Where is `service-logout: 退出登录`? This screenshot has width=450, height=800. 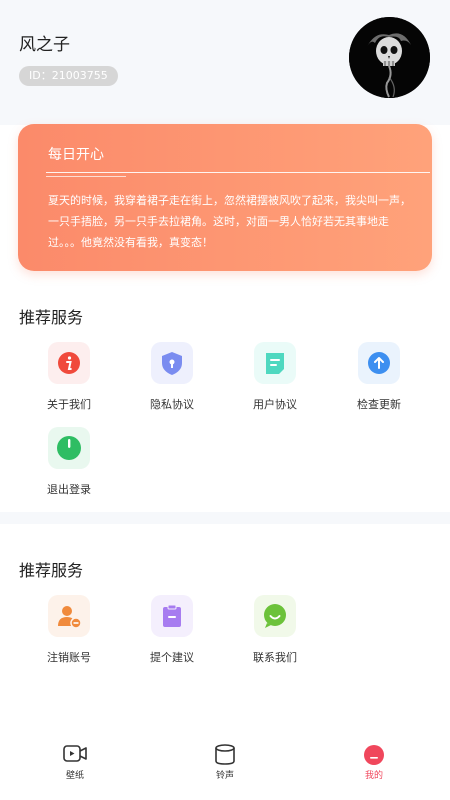
service-logout: 退出登录 is located at coordinates (69, 462).